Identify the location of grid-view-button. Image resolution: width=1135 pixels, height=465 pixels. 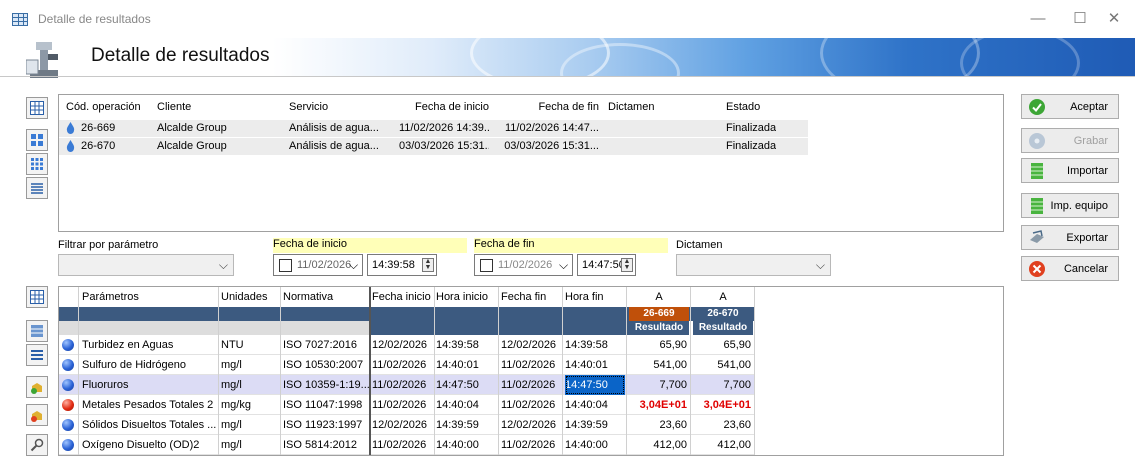
(37, 108).